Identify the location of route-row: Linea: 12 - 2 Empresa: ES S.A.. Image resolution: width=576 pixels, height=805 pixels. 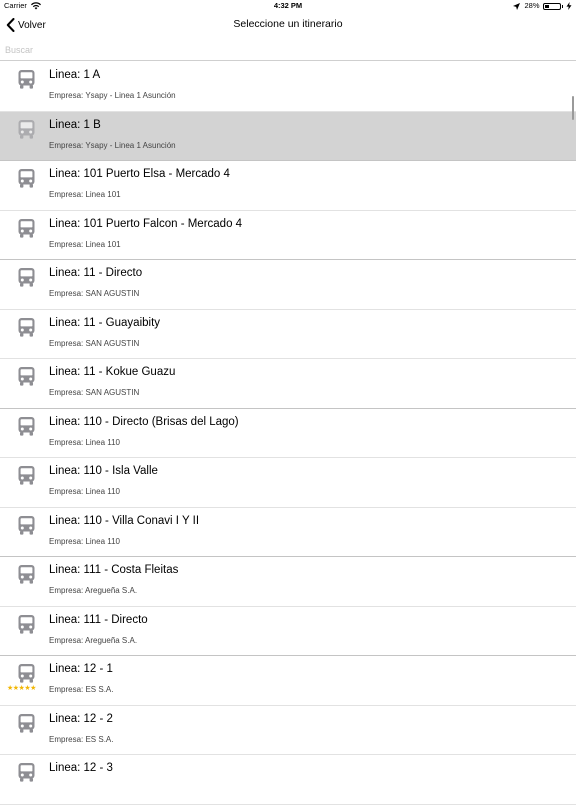
(288, 730).